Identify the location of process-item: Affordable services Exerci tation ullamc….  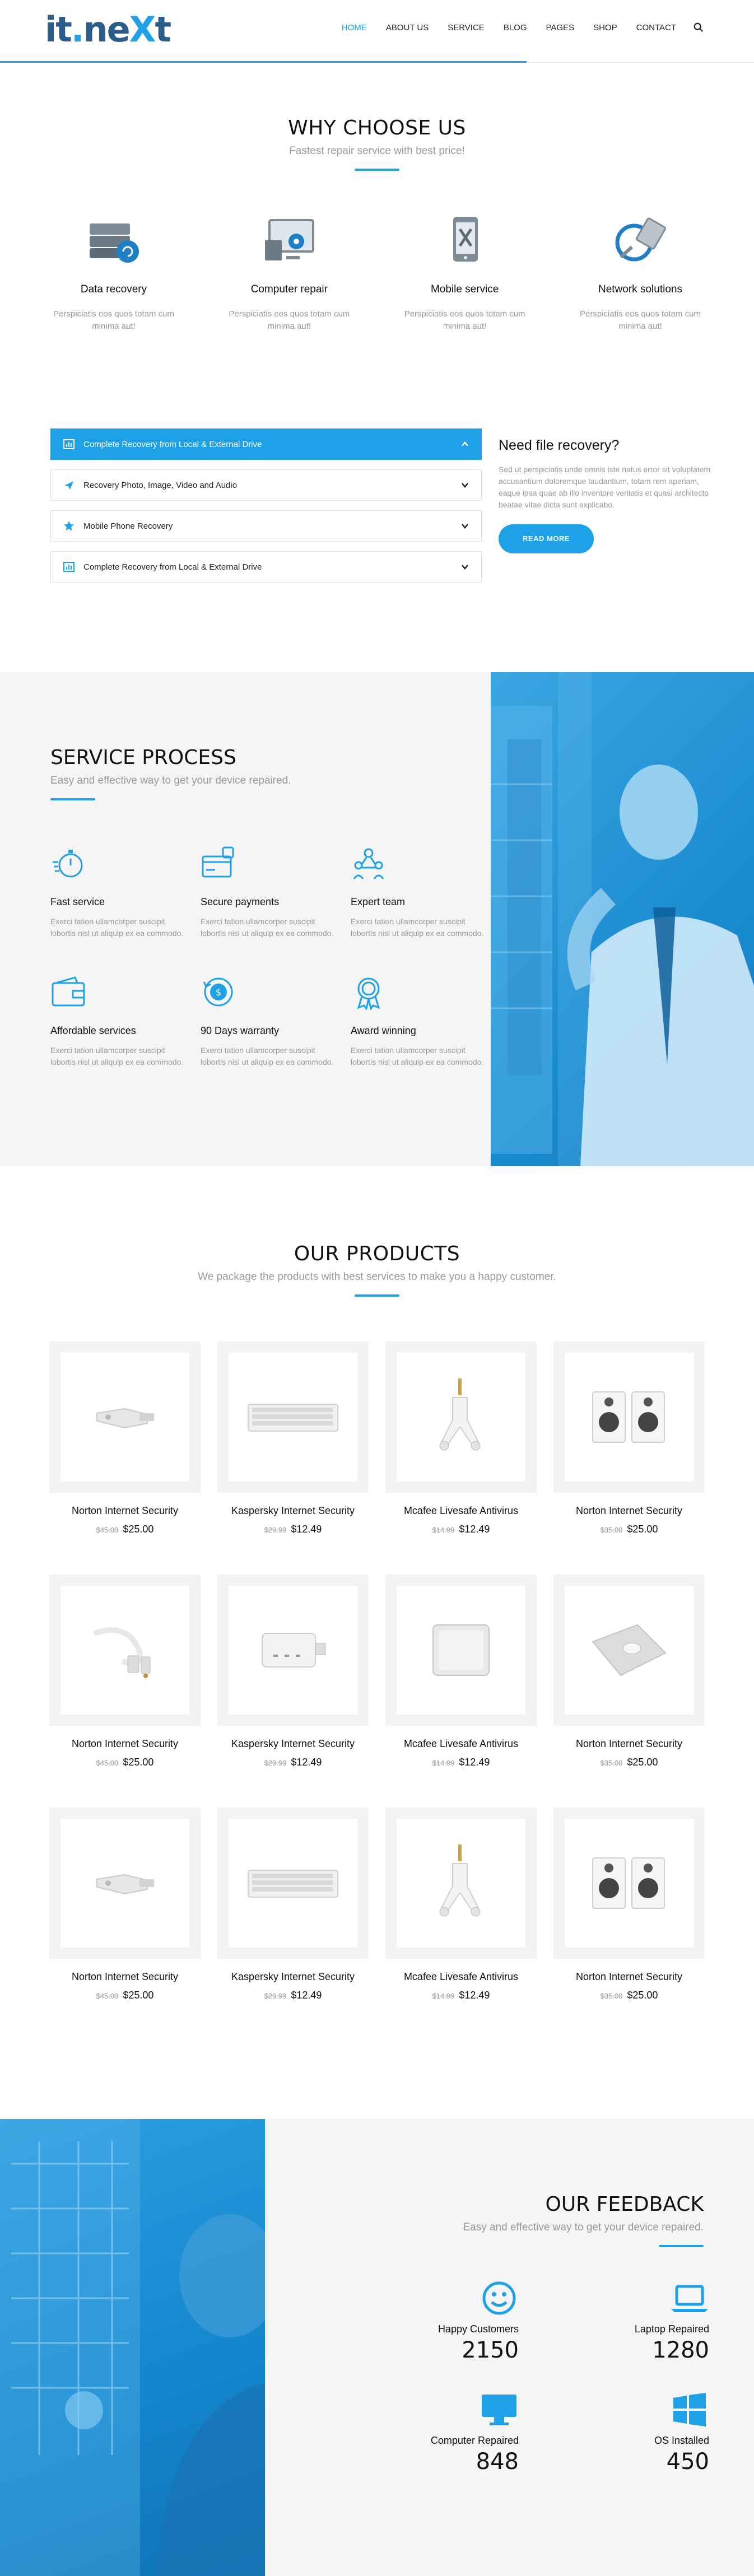
(125, 1021).